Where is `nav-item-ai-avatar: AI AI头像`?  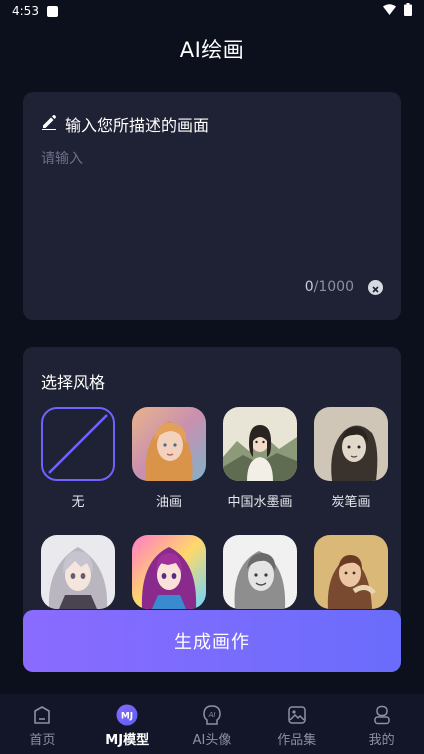
nav-item-ai-avatar: AI AI头像 is located at coordinates (212, 726).